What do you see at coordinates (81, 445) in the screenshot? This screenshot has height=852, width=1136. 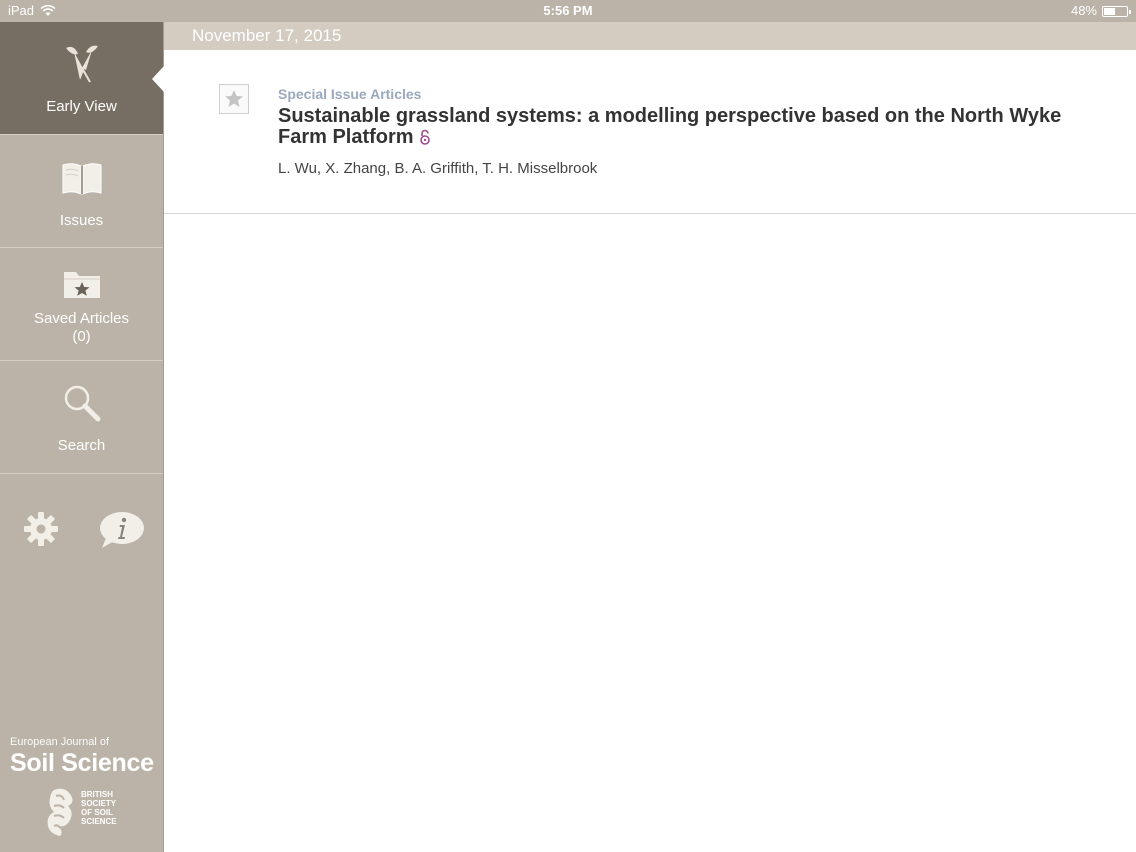 I see `sidebar-item-label: Search` at bounding box center [81, 445].